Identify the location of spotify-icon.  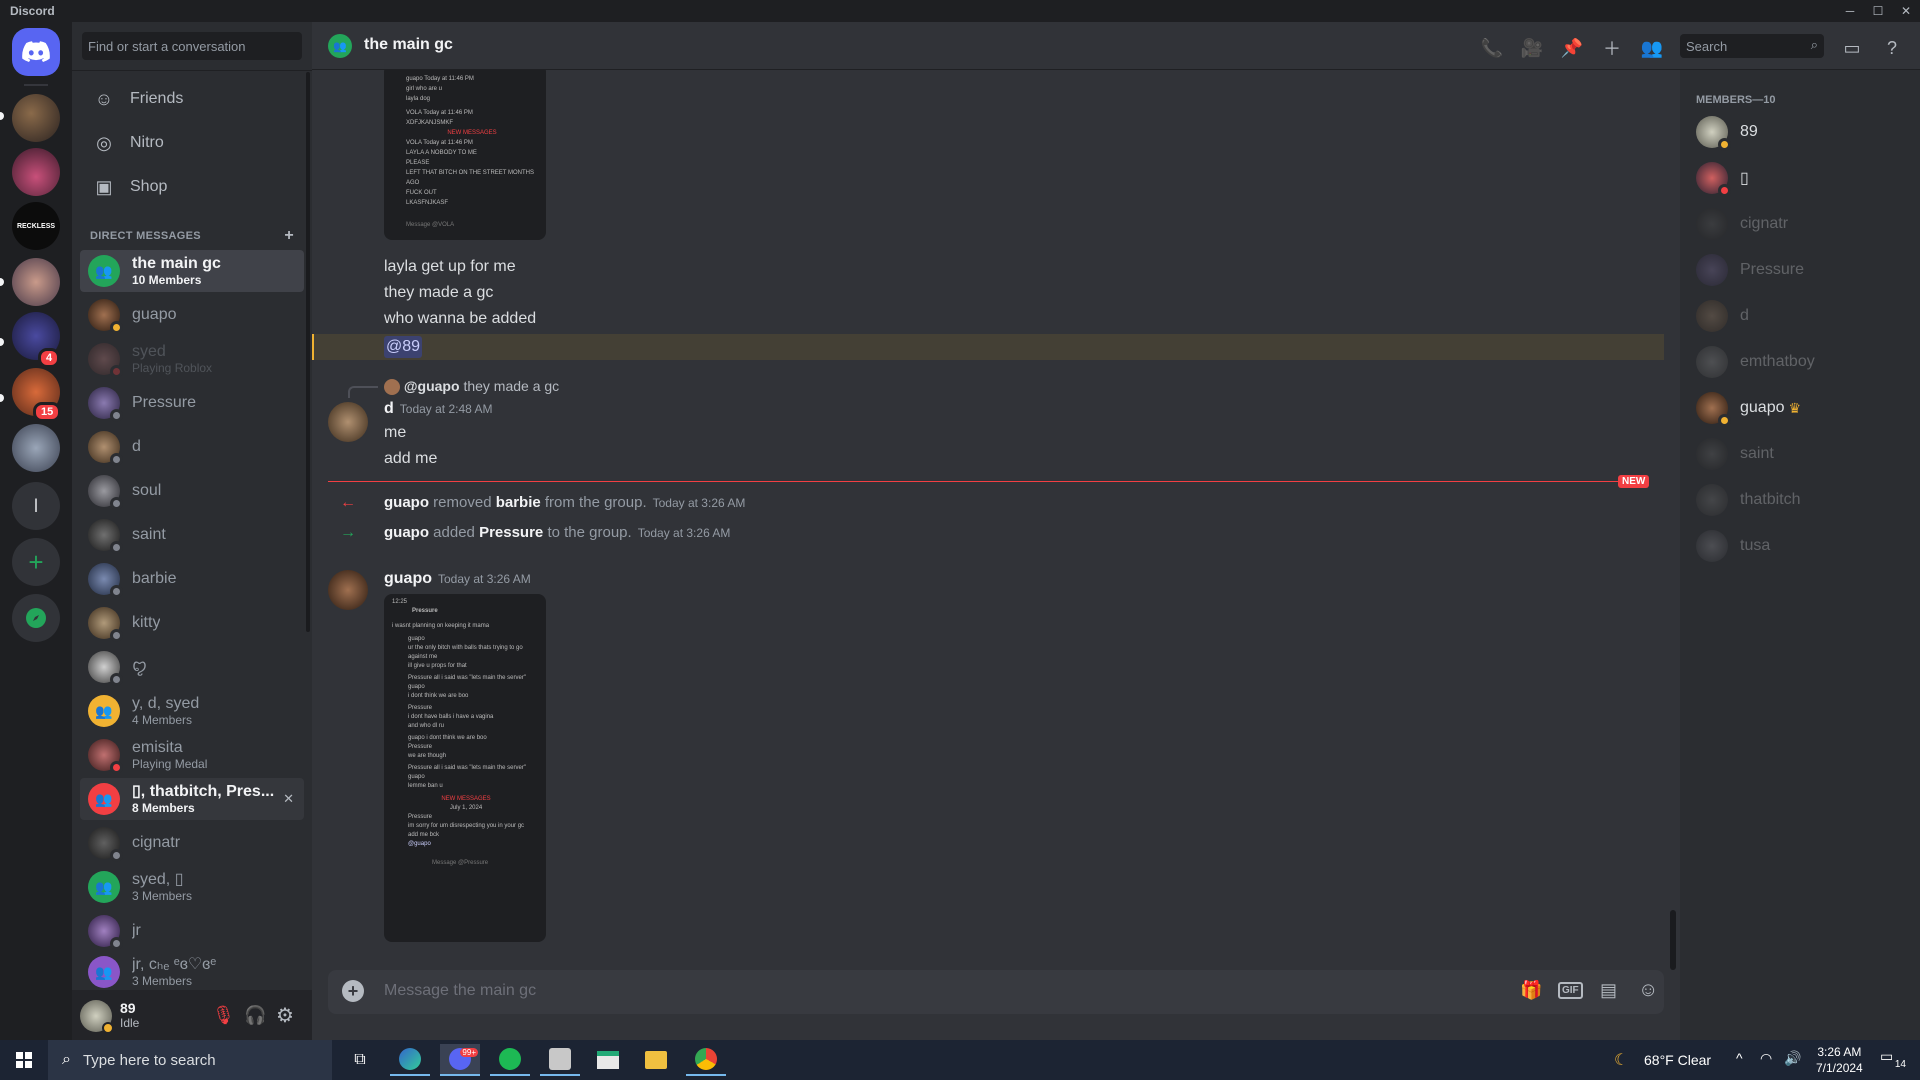
(510, 1060).